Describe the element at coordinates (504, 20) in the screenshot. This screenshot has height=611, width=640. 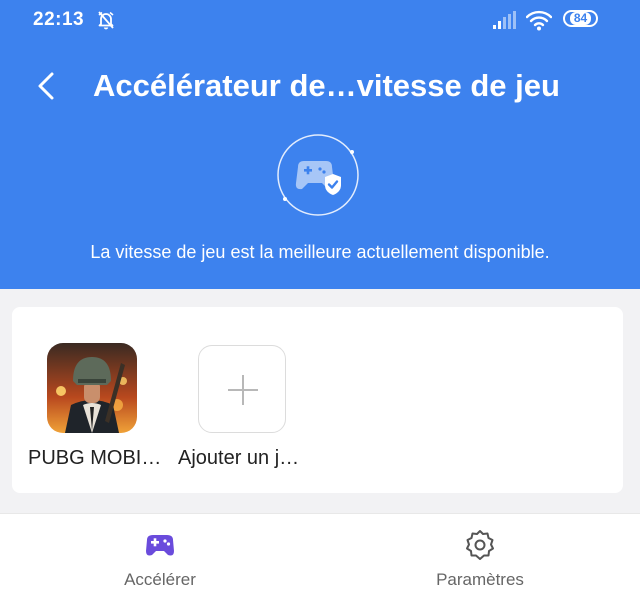
I see `signal-icon` at that location.